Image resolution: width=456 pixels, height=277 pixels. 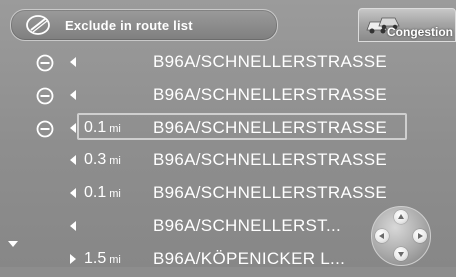 I want to click on distance-number: 1.5, so click(x=95, y=258).